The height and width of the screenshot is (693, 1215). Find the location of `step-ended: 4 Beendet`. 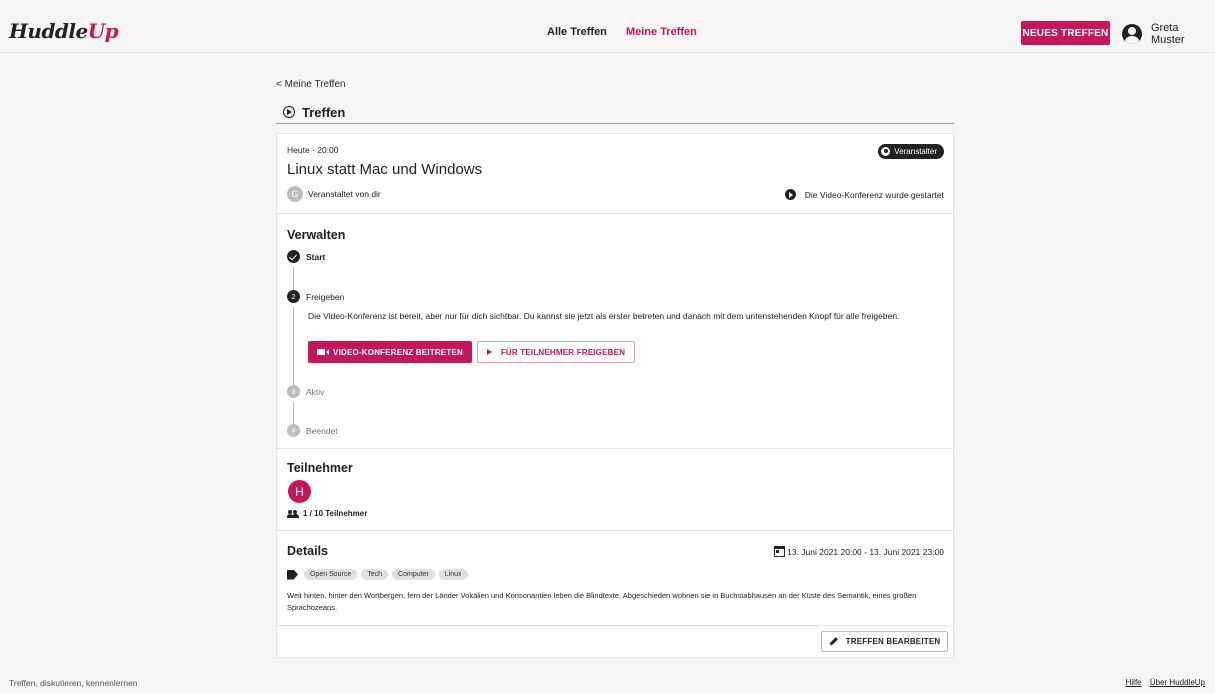

step-ended: 4 Beendet is located at coordinates (312, 430).